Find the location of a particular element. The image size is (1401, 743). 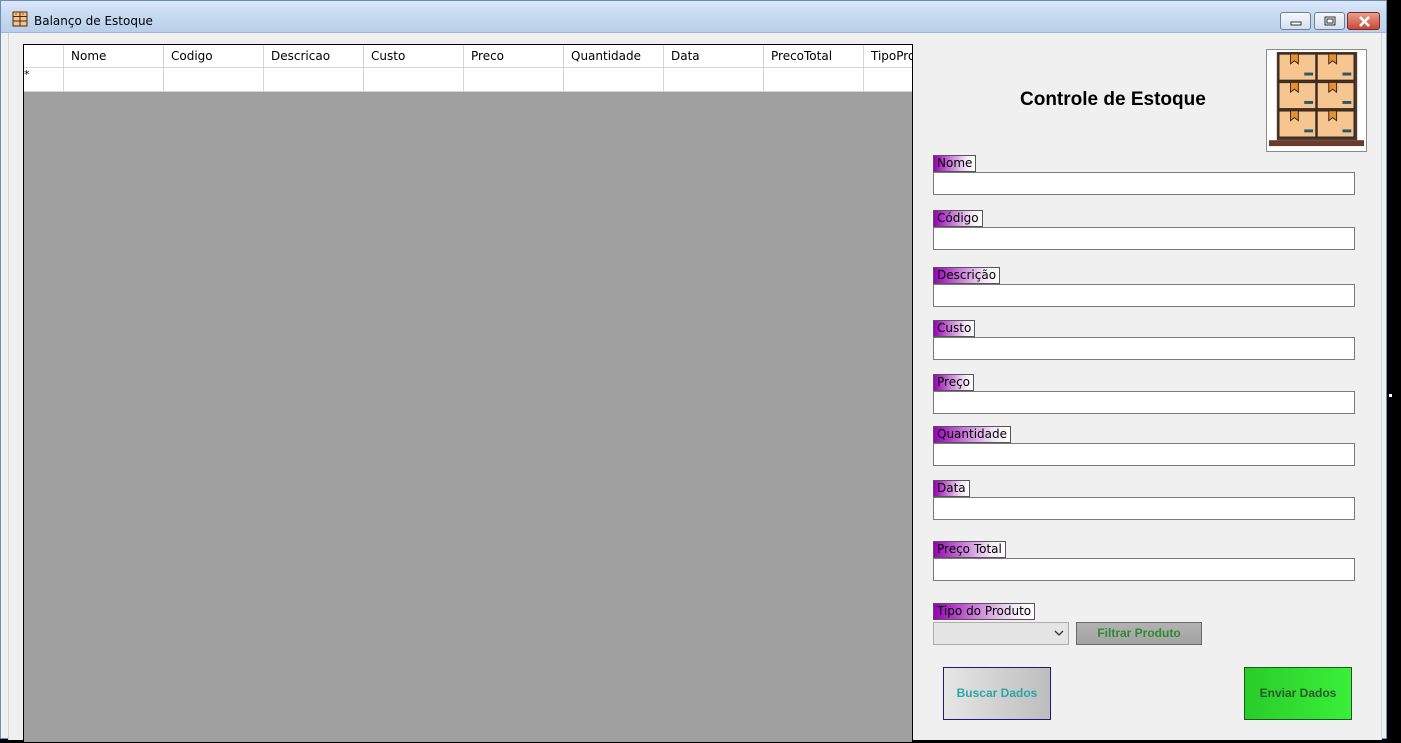

chevron-down-icon is located at coordinates (1059, 633).